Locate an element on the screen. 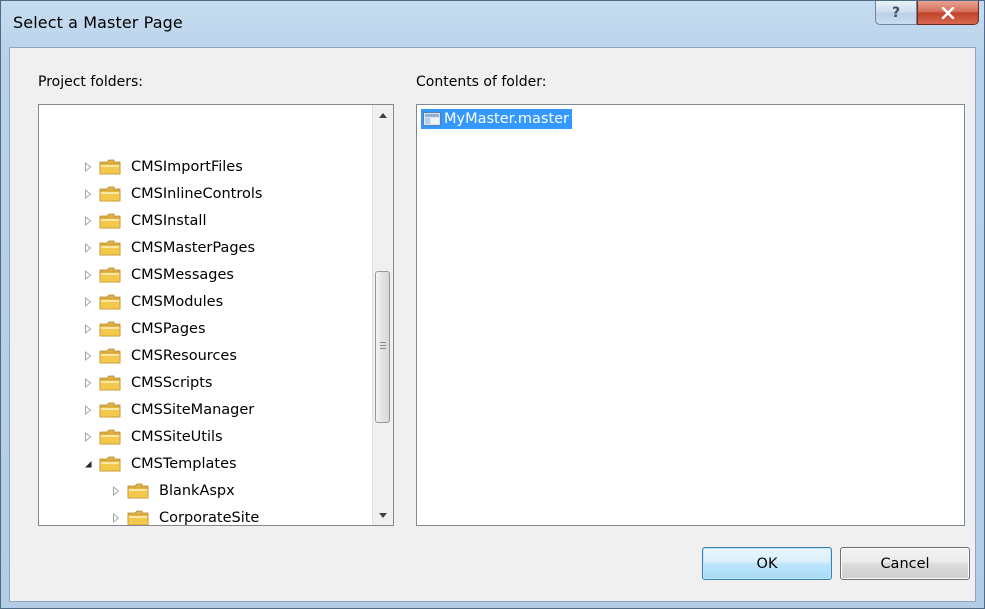 This screenshot has height=609, width=985. tree-item-label: CMSResources is located at coordinates (184, 355).